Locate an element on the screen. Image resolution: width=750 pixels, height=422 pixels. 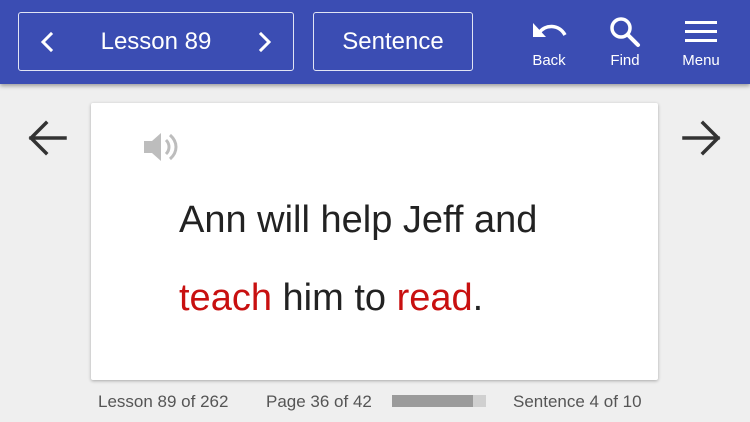
play-audio-button is located at coordinates (161, 147).